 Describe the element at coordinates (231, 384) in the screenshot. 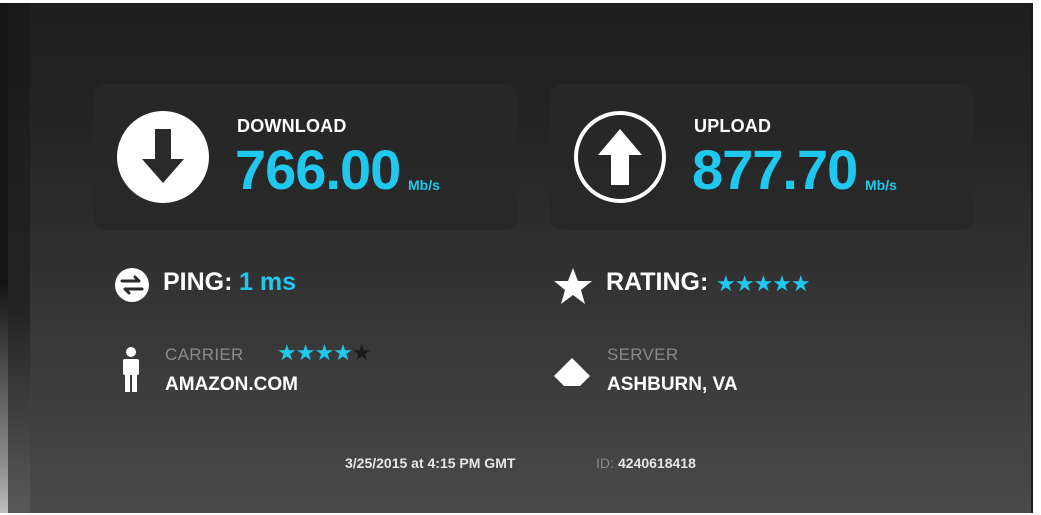

I see `carrier-value: AMAZON.COM` at that location.